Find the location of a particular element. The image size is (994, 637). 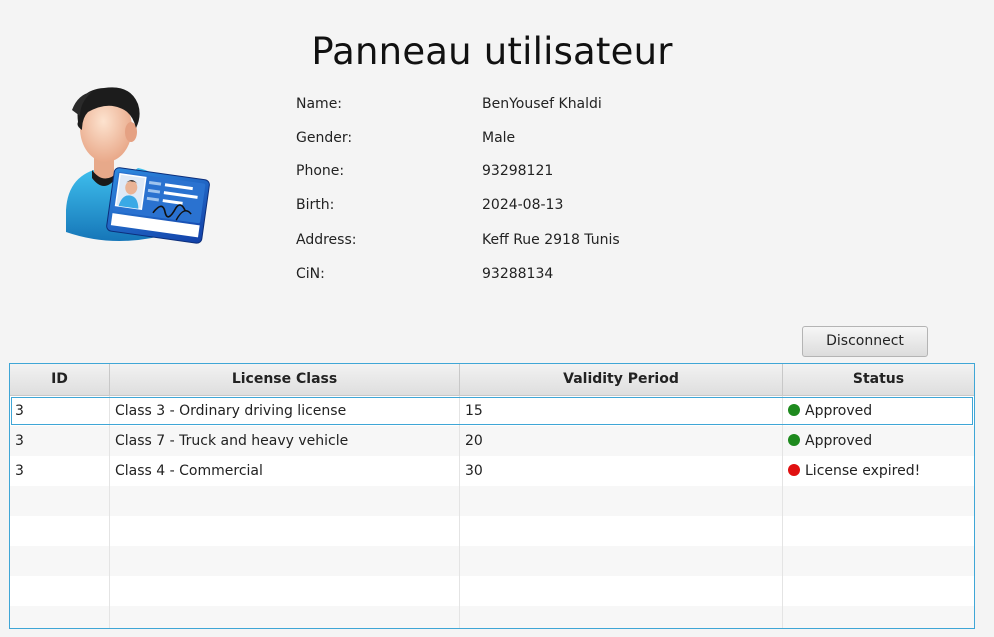

gender-value: Male is located at coordinates (499, 138).